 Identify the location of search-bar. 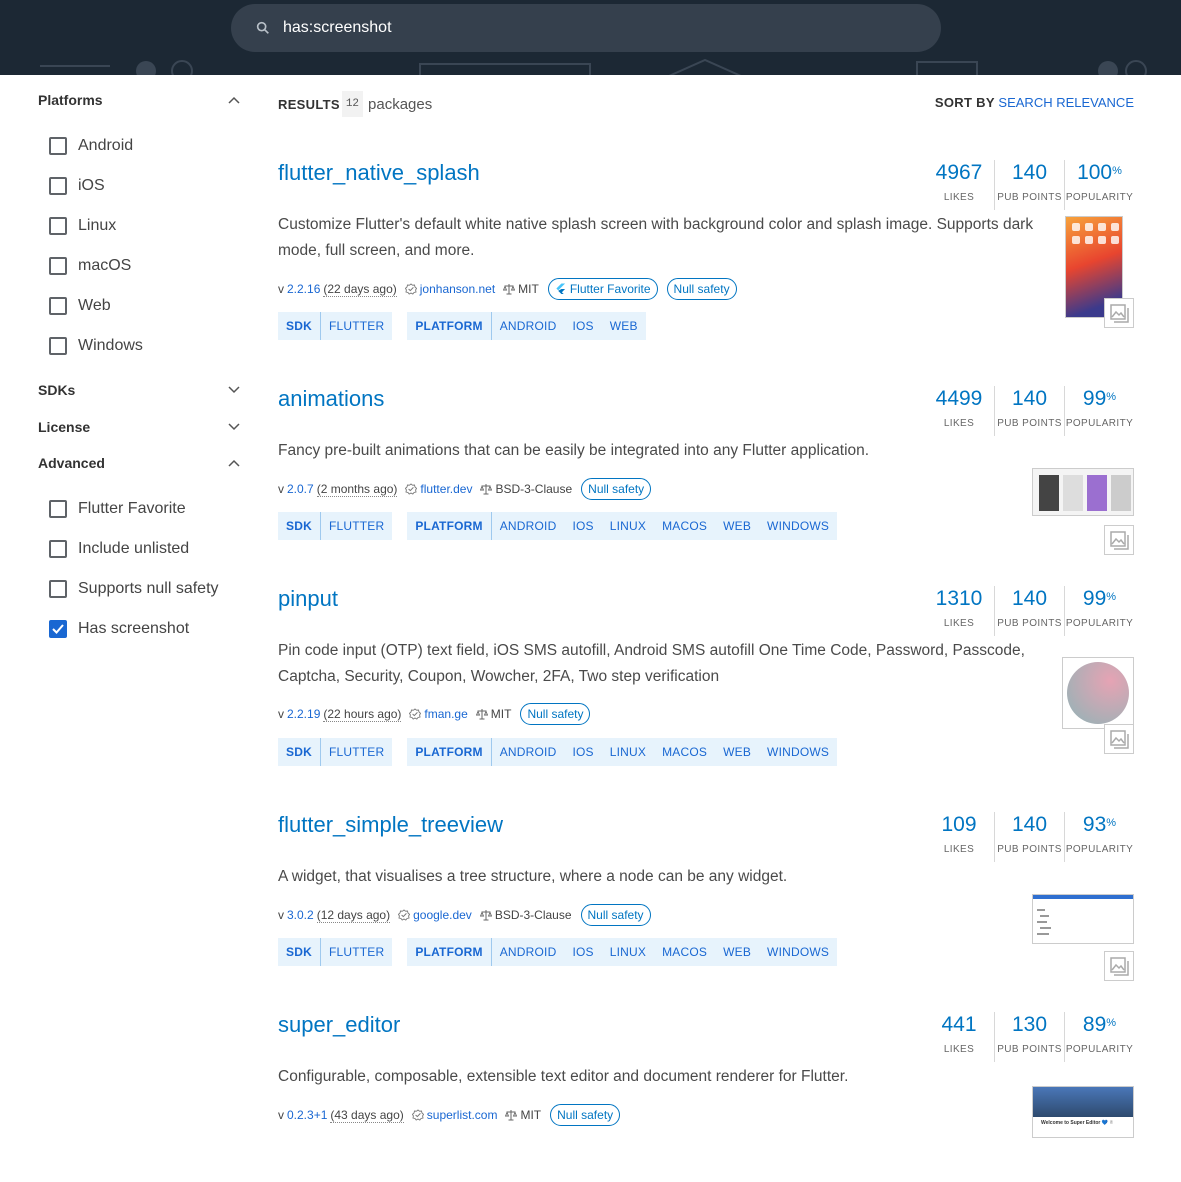
(586, 28).